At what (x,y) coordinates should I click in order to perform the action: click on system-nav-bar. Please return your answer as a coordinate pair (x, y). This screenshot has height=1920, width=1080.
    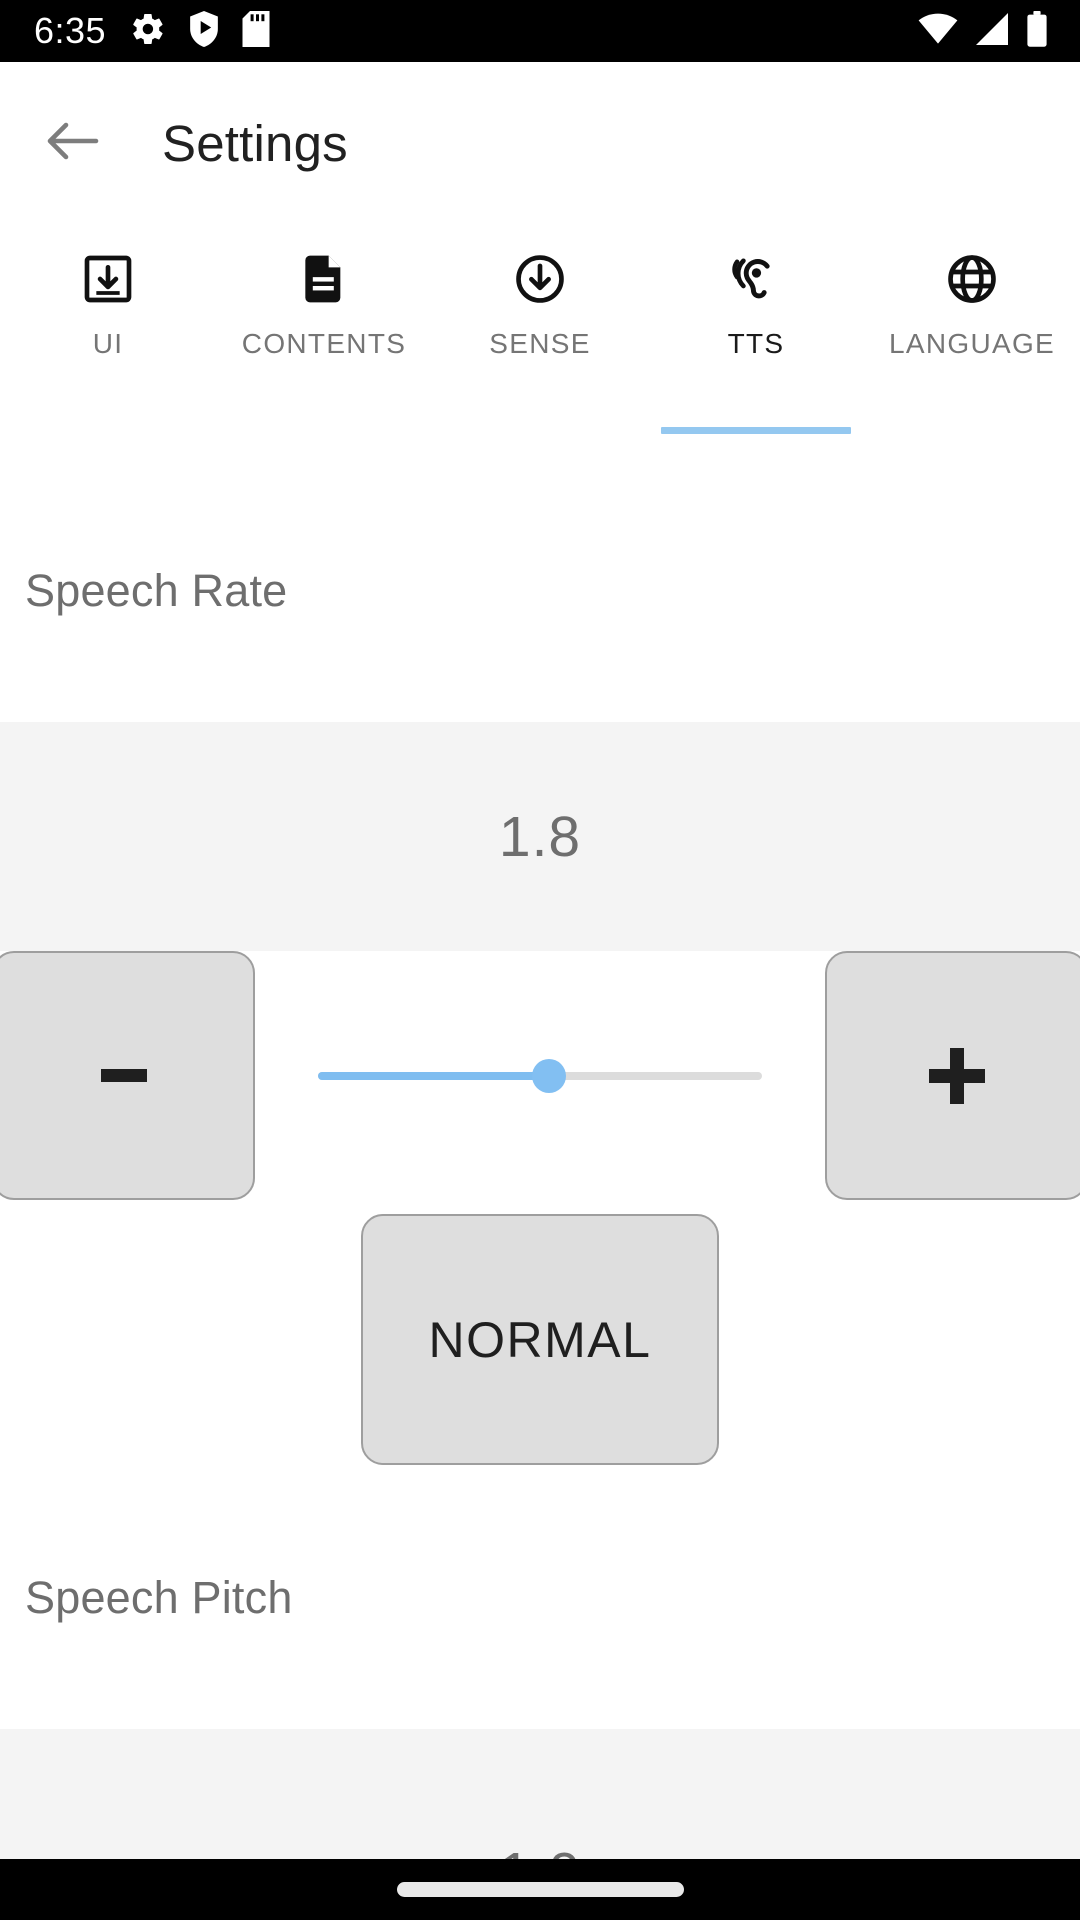
    Looking at the image, I should click on (540, 1889).